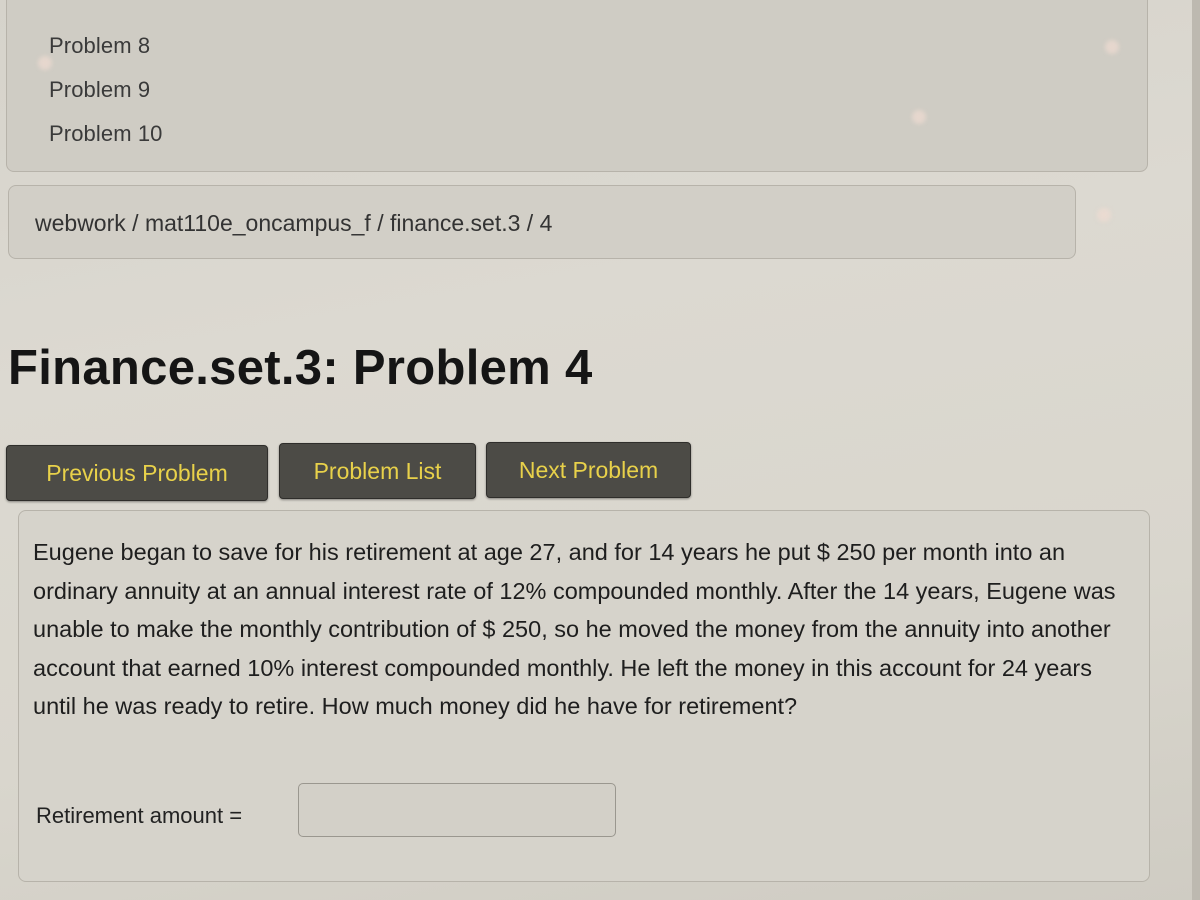 The height and width of the screenshot is (900, 1200). I want to click on breadcrumb-webwork: webwork, so click(80, 223).